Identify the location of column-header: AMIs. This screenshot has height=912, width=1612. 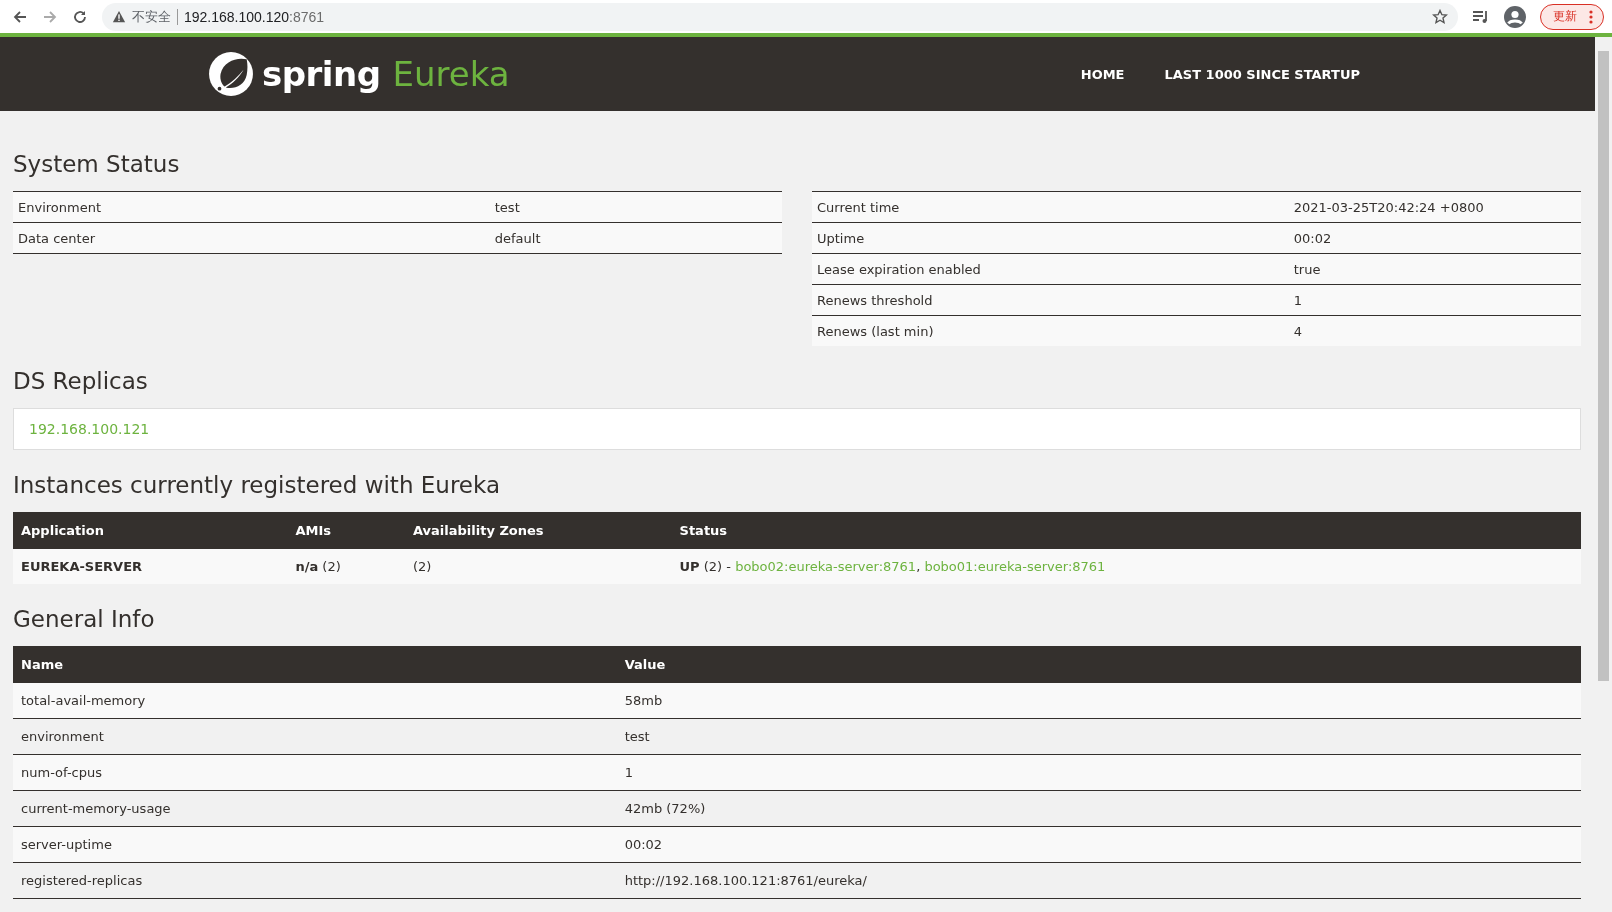
(346, 530).